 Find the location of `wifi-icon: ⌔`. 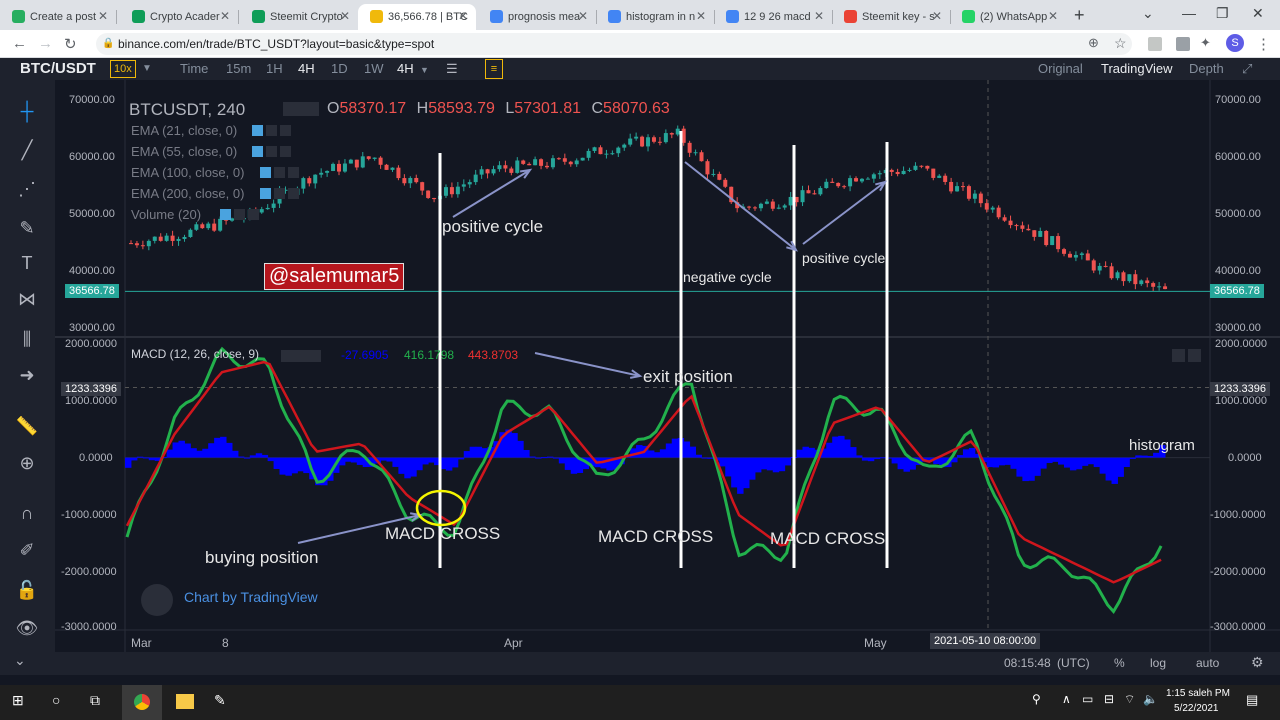

wifi-icon: ⌔ is located at coordinates (1129, 699).